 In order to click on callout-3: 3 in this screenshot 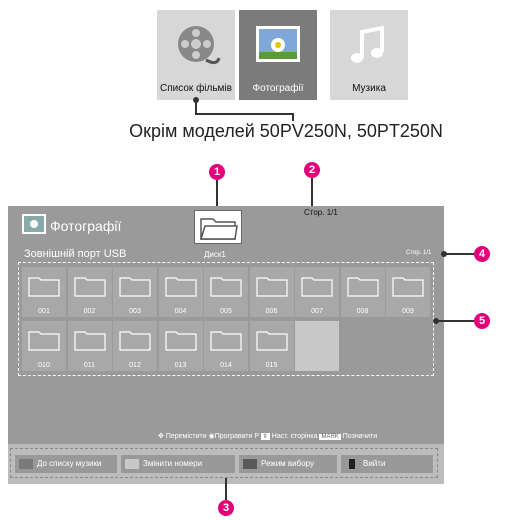, I will do `click(226, 508)`.